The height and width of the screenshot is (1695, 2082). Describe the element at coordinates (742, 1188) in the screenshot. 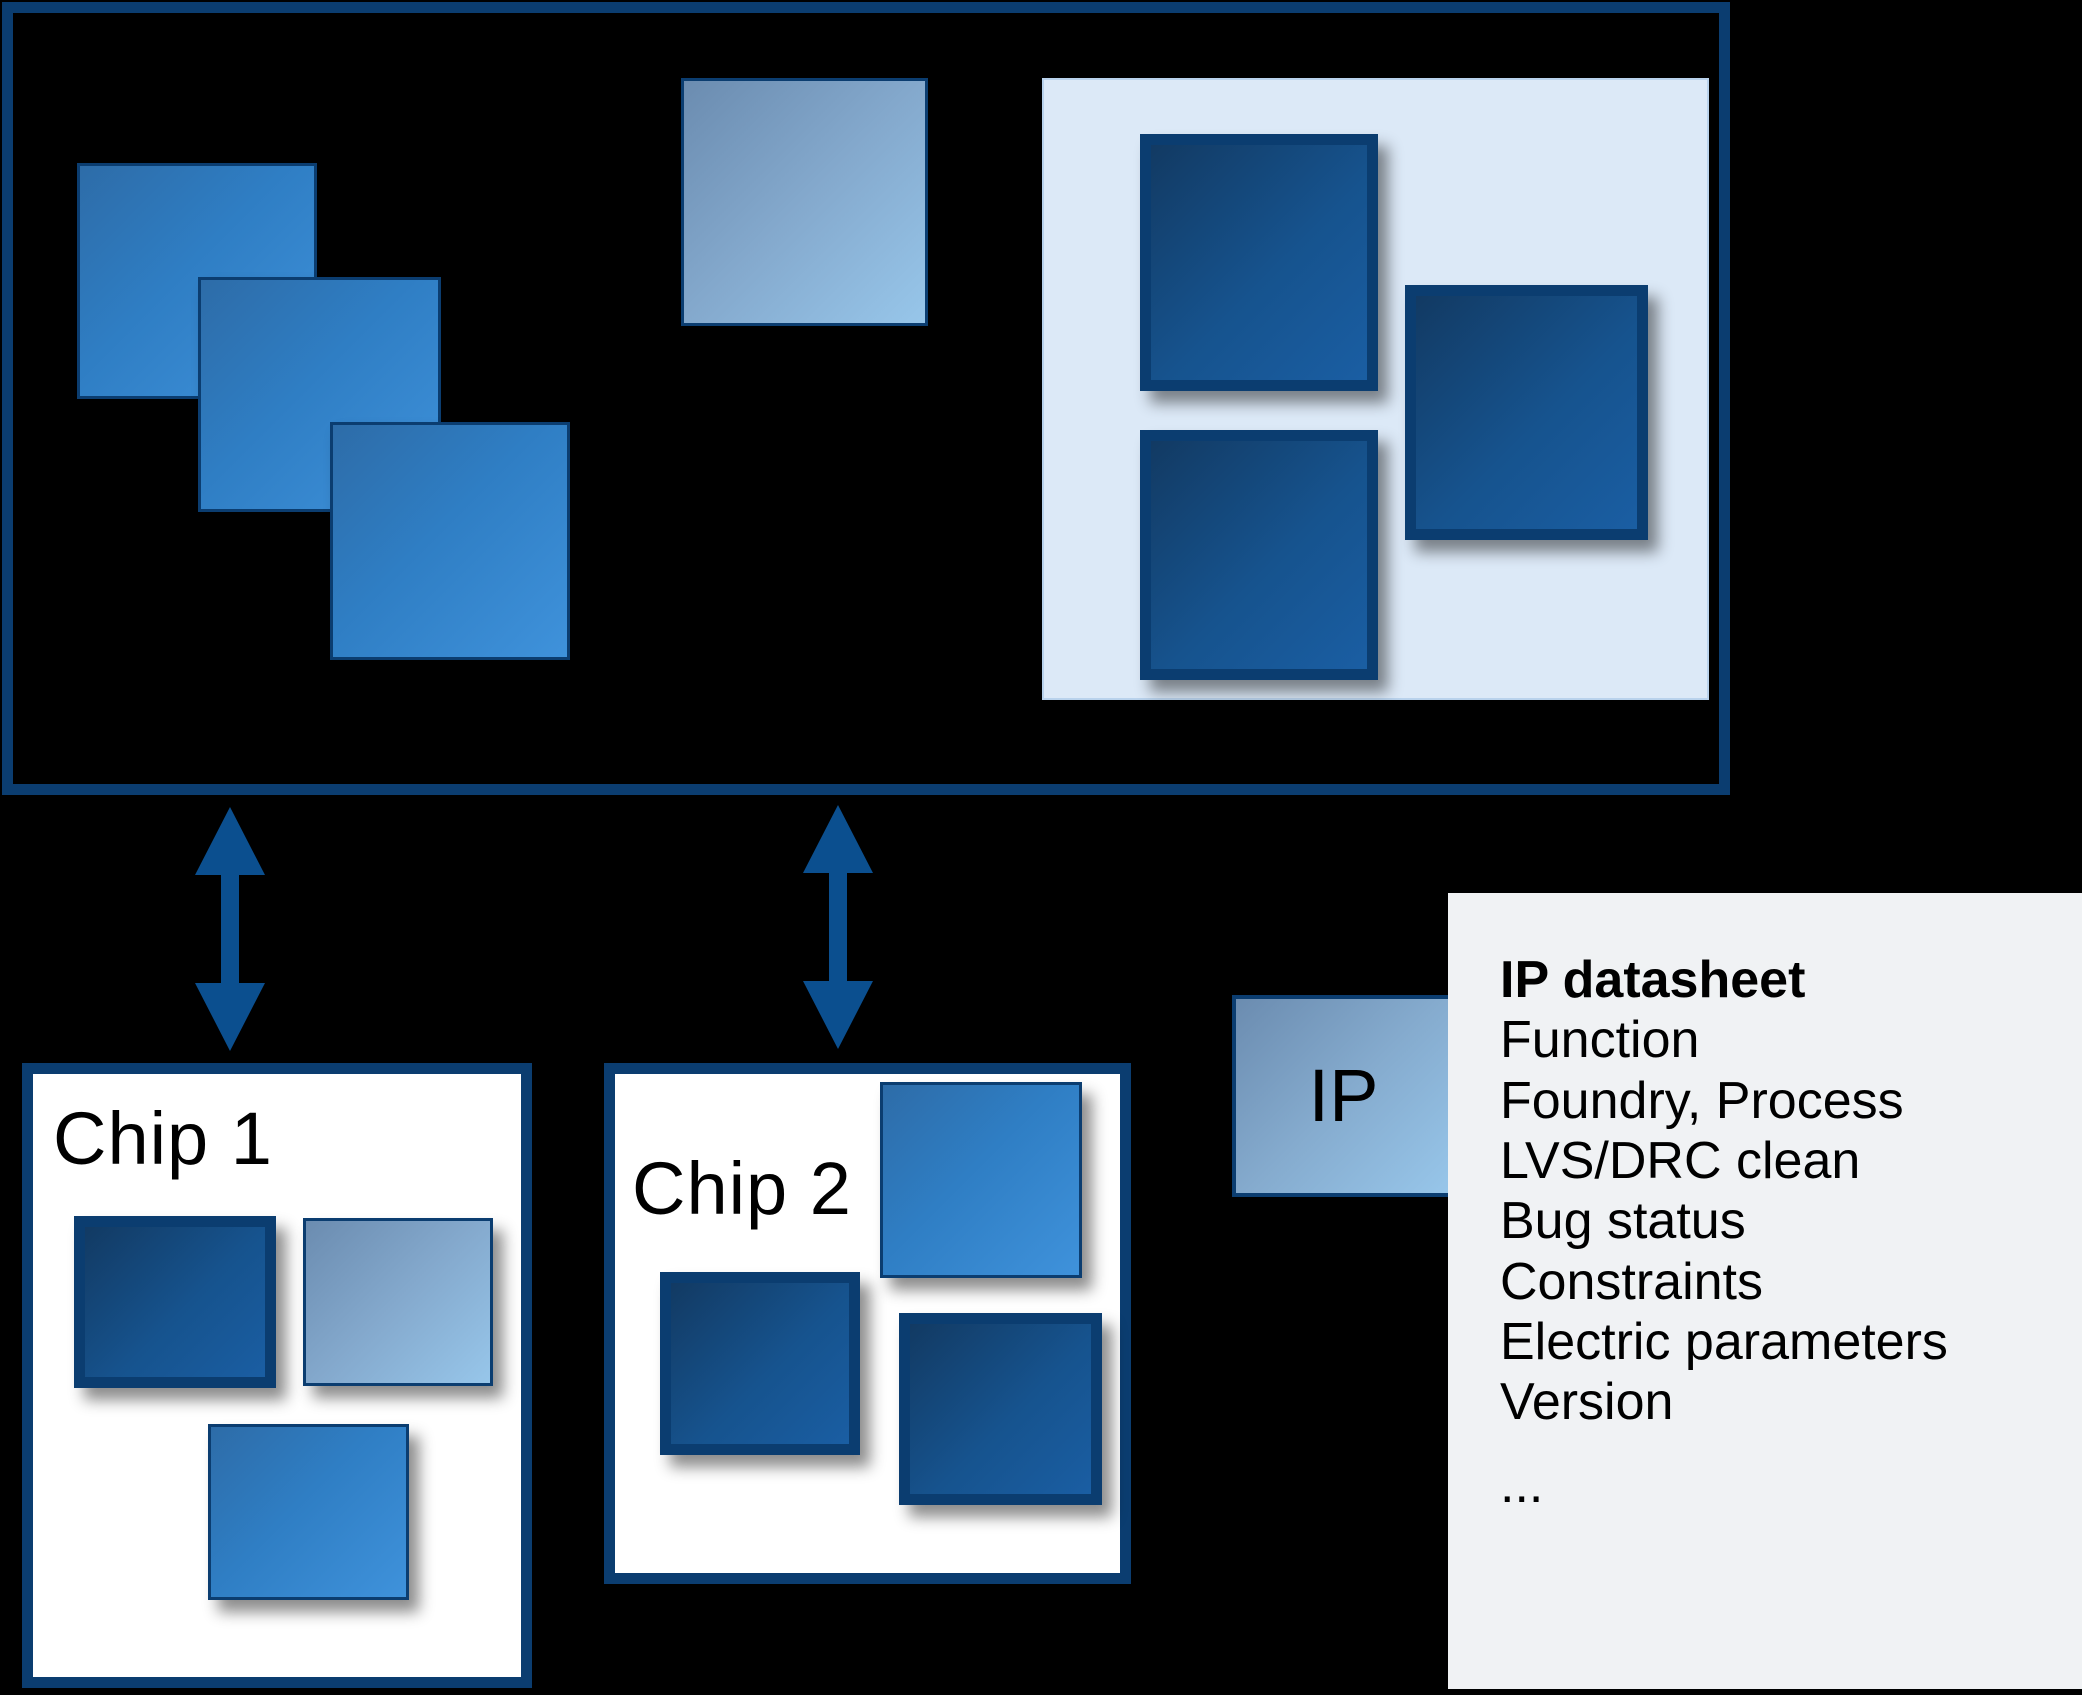

I see `chip-2-label: Chip 2` at that location.